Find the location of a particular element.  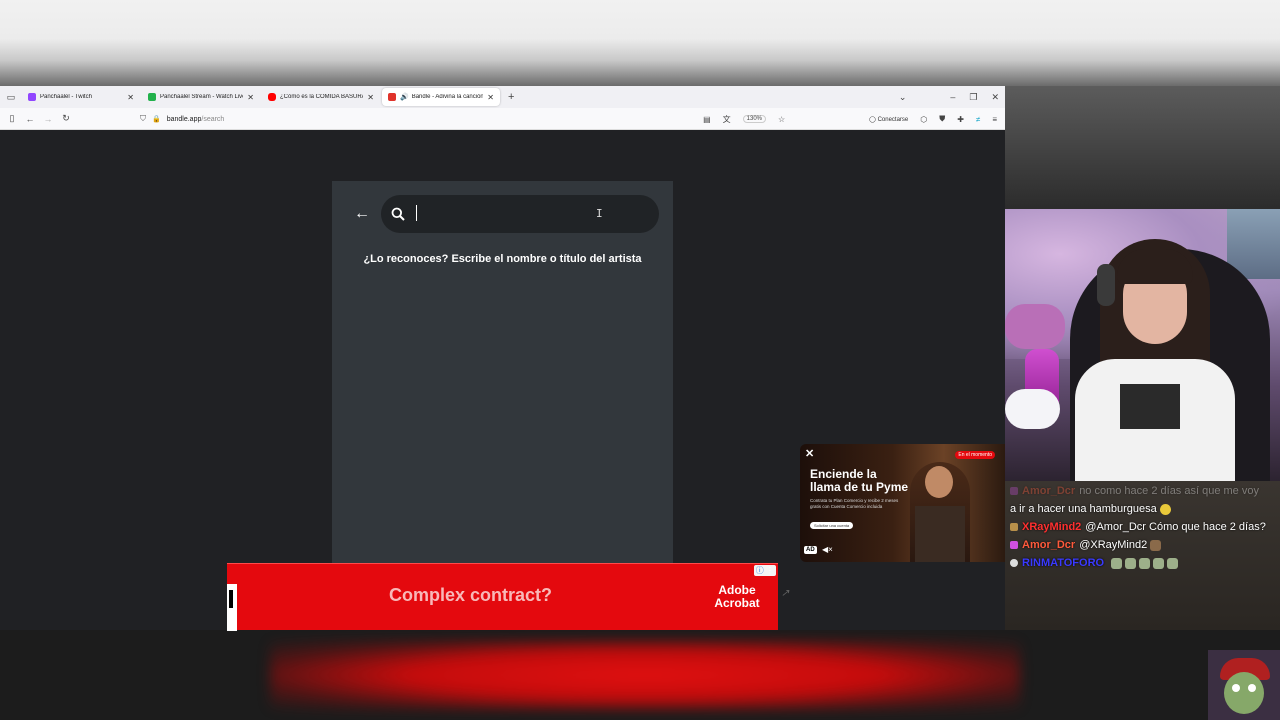

connect-button: ◯ Conectarse is located at coordinates (888, 119).